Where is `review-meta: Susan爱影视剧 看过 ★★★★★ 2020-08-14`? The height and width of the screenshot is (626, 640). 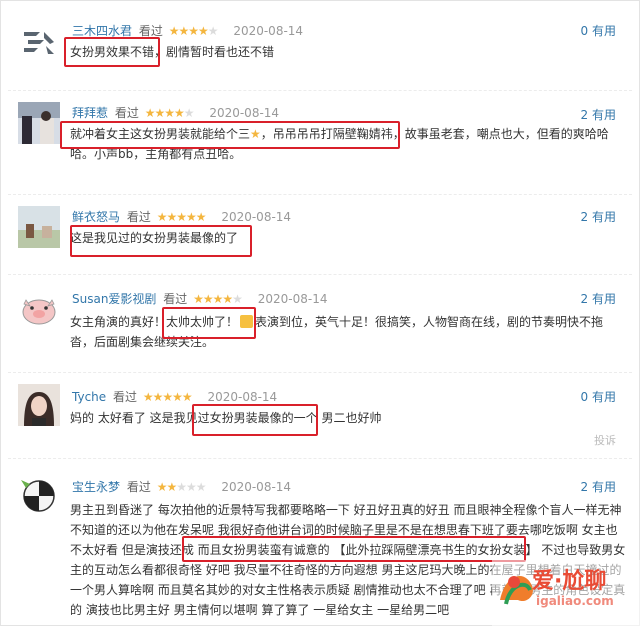
review-meta: Susan爱影视剧 看过 ★★★★★ 2020-08-14 is located at coordinates (199, 298).